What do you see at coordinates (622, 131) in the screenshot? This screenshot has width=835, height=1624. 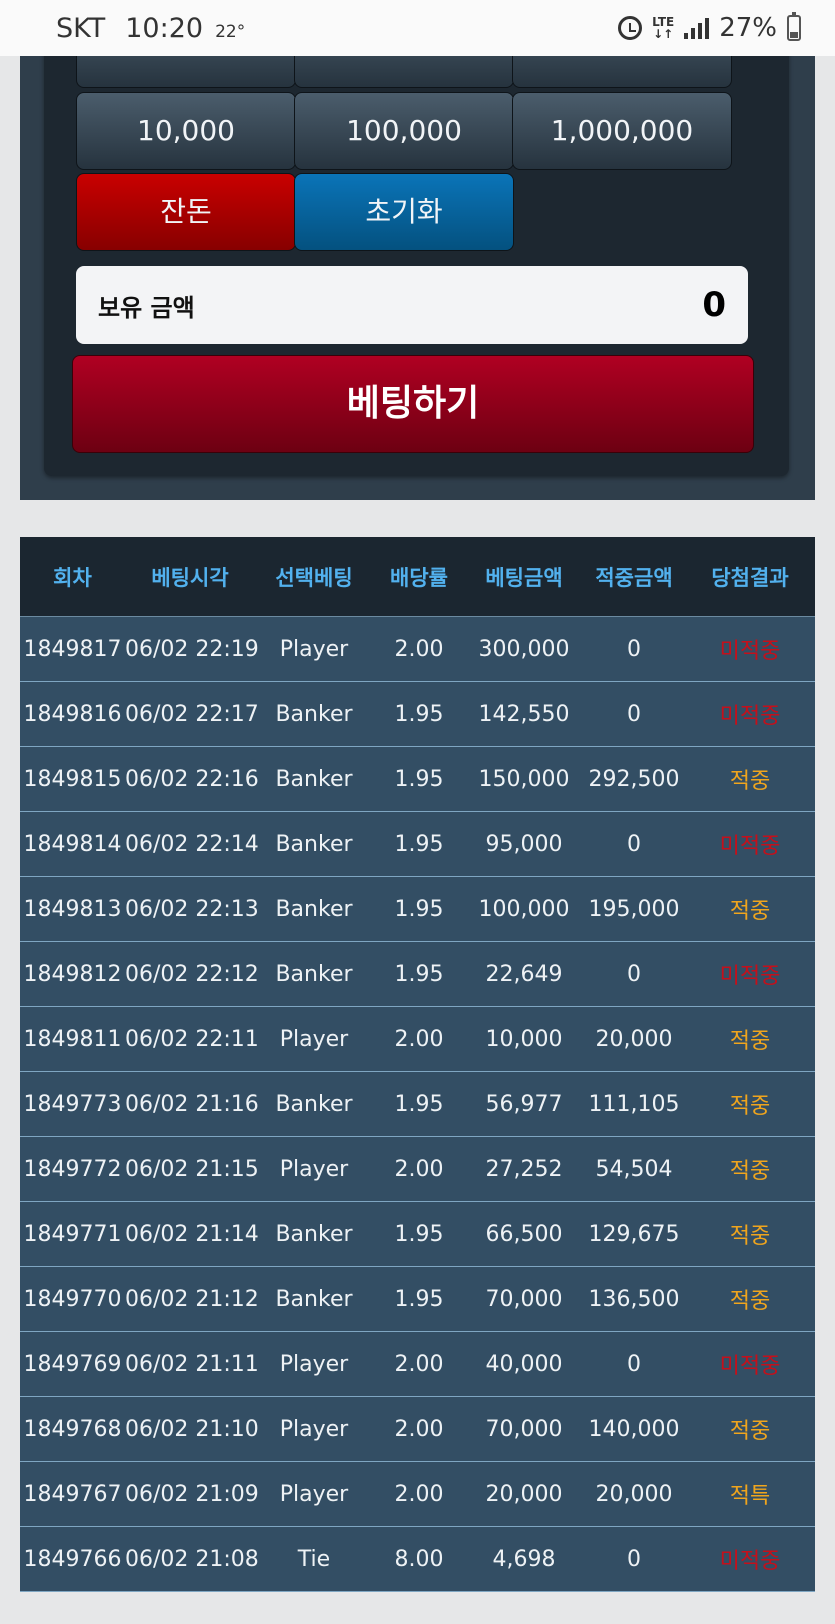 I see `chip-button-1000000: 1,000,000` at bounding box center [622, 131].